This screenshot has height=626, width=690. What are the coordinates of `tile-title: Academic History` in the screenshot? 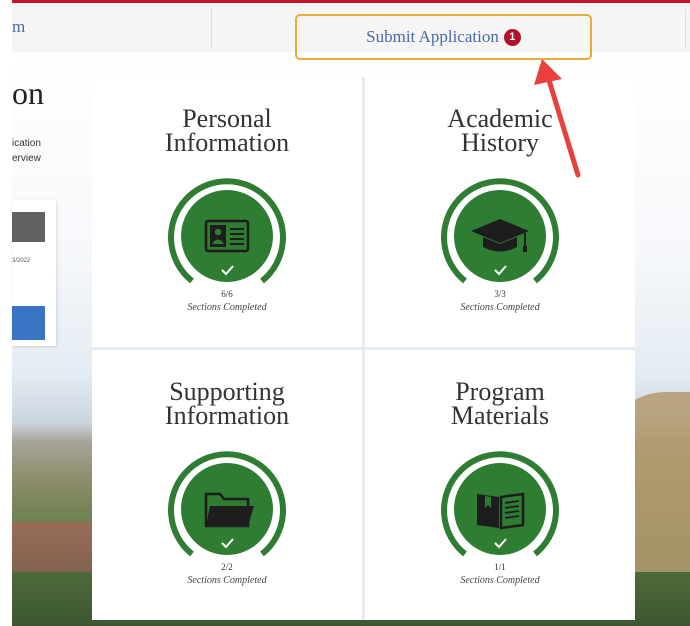 It's located at (500, 131).